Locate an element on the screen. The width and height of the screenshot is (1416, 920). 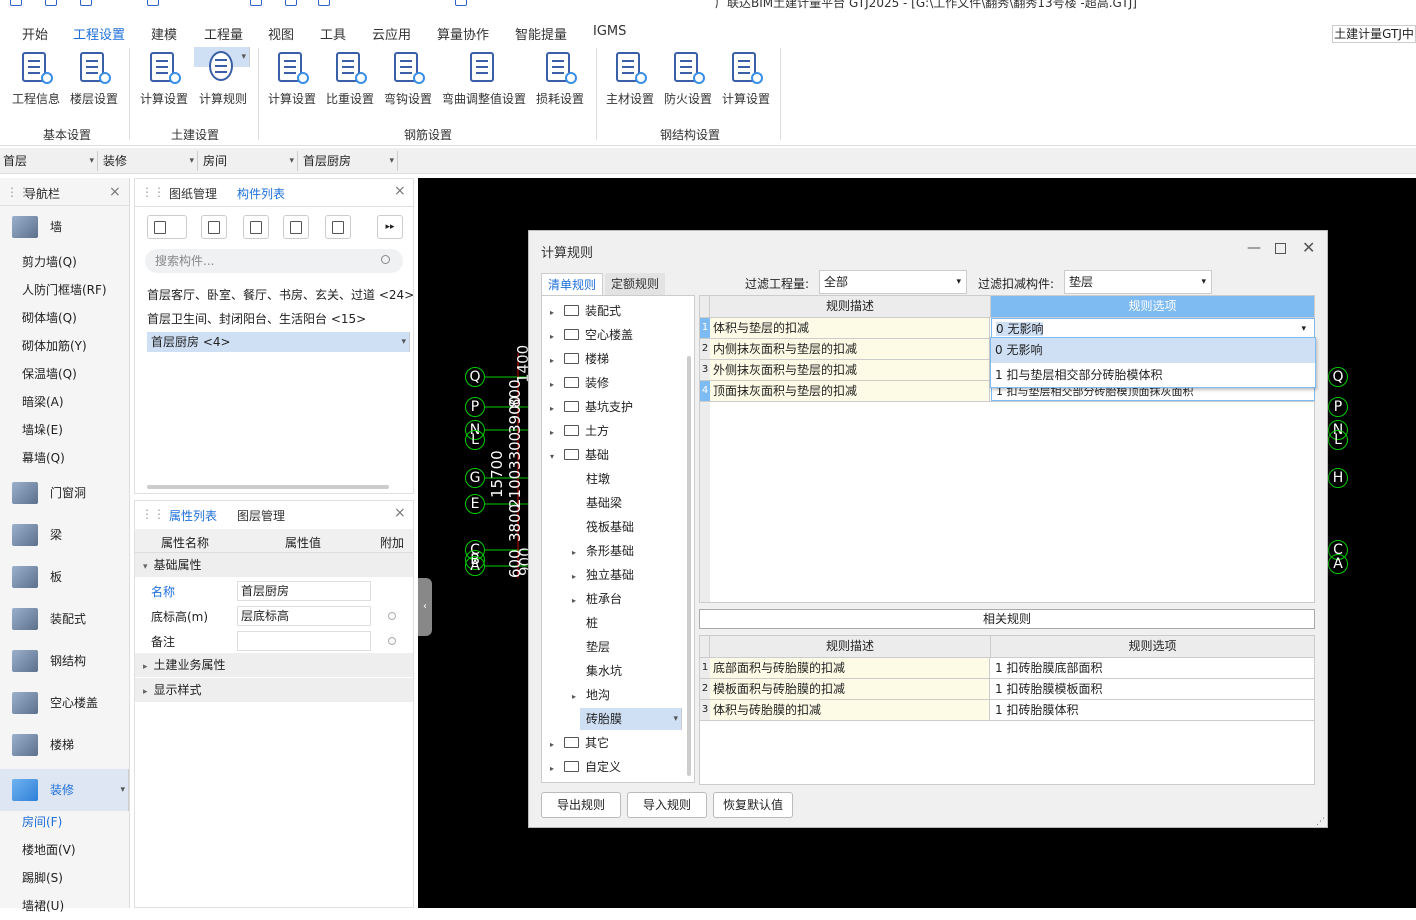
nav-category-steel: 钢结构 is located at coordinates (64, 661).